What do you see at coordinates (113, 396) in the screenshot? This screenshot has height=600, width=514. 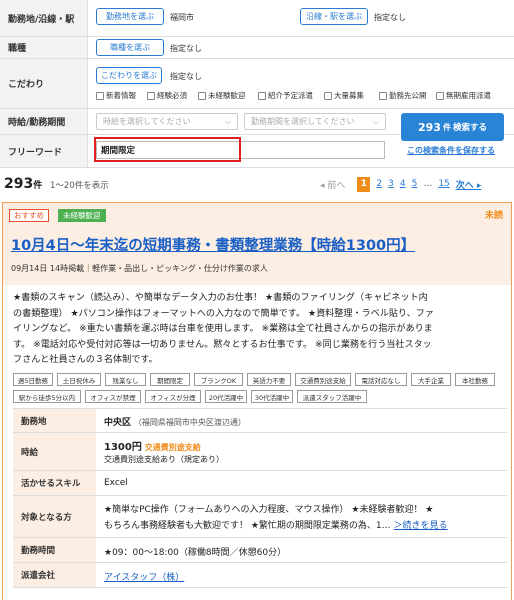 I see `tag: オフィスが禁煙` at bounding box center [113, 396].